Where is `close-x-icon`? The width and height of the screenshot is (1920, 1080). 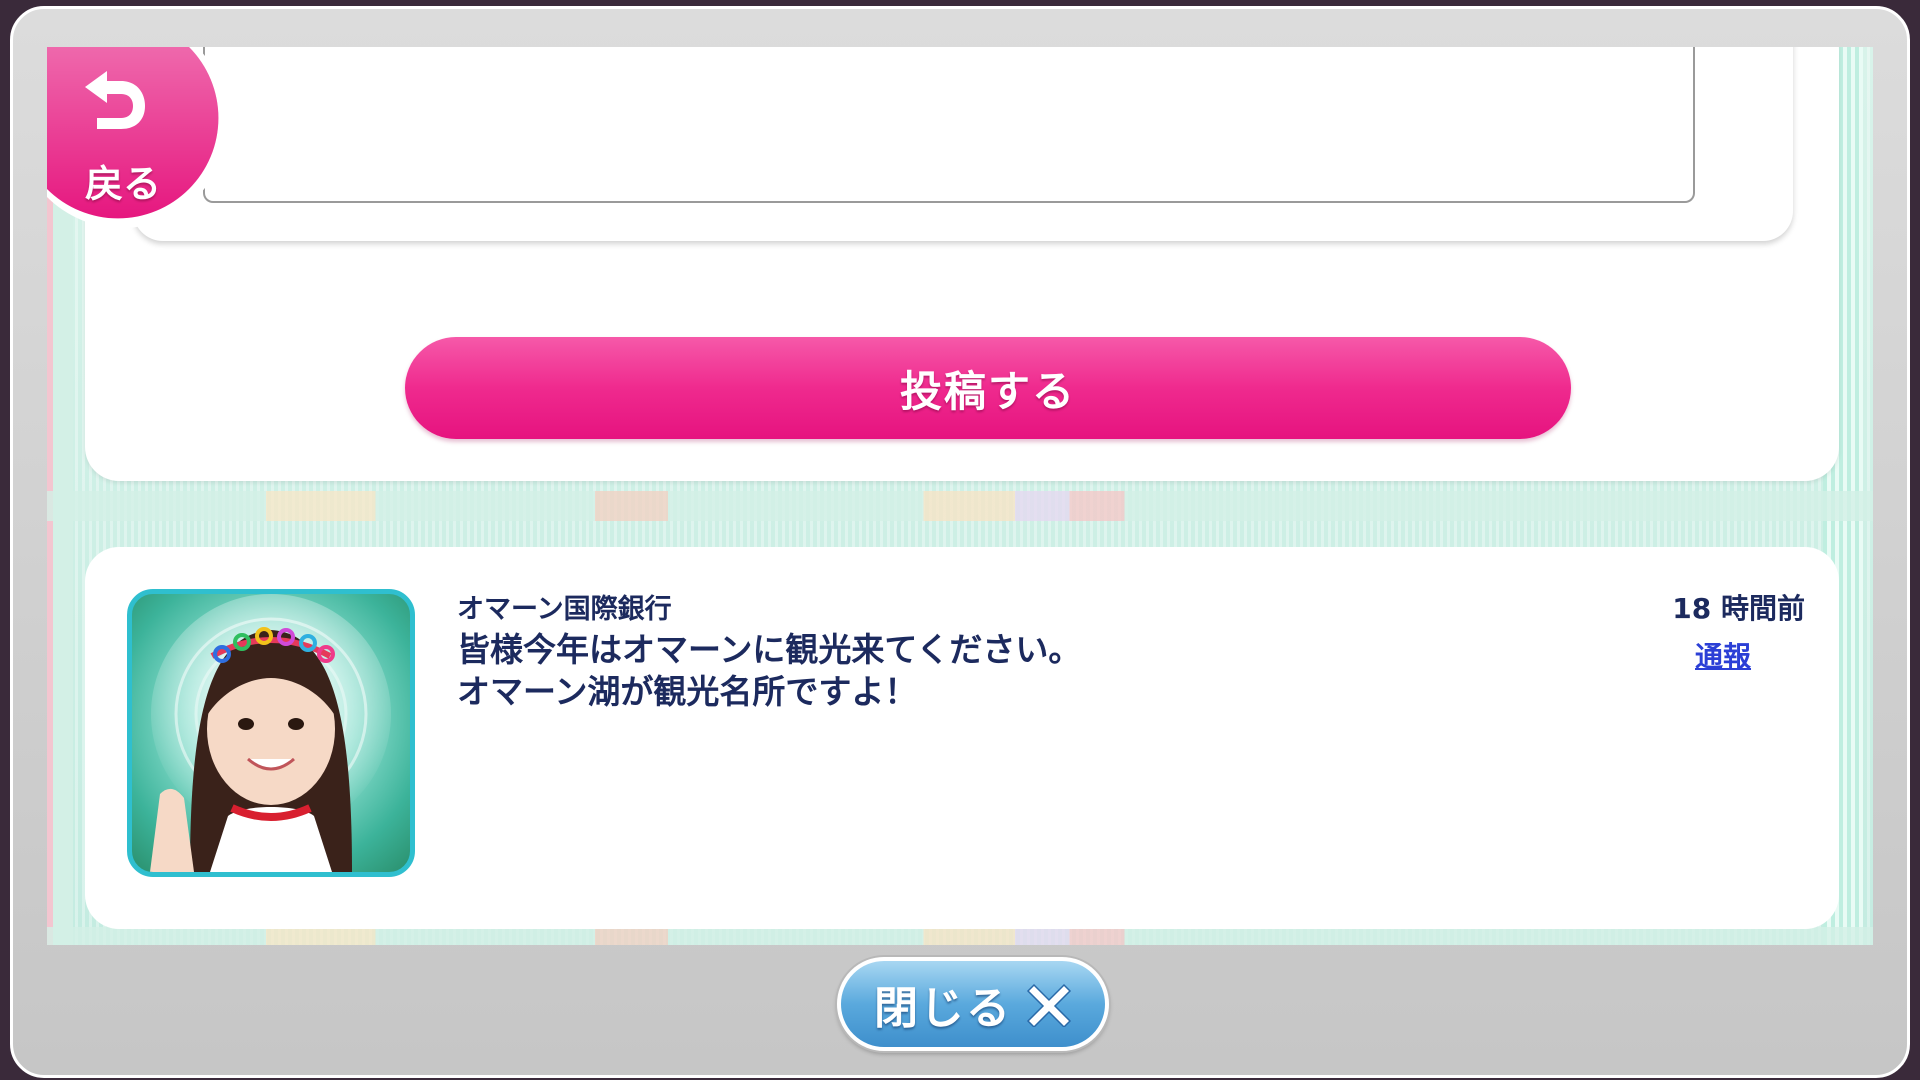 close-x-icon is located at coordinates (1049, 1005).